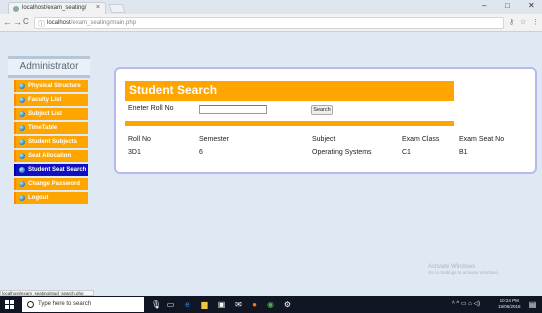  What do you see at coordinates (117, 8) in the screenshot?
I see `new-tab-button` at bounding box center [117, 8].